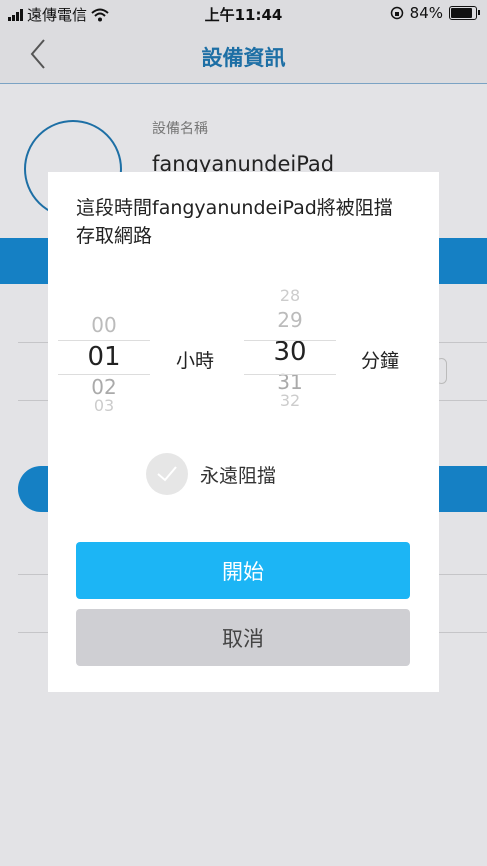 Image resolution: width=487 pixels, height=866 pixels. I want to click on device-name-label: 設備名稱, so click(180, 129).